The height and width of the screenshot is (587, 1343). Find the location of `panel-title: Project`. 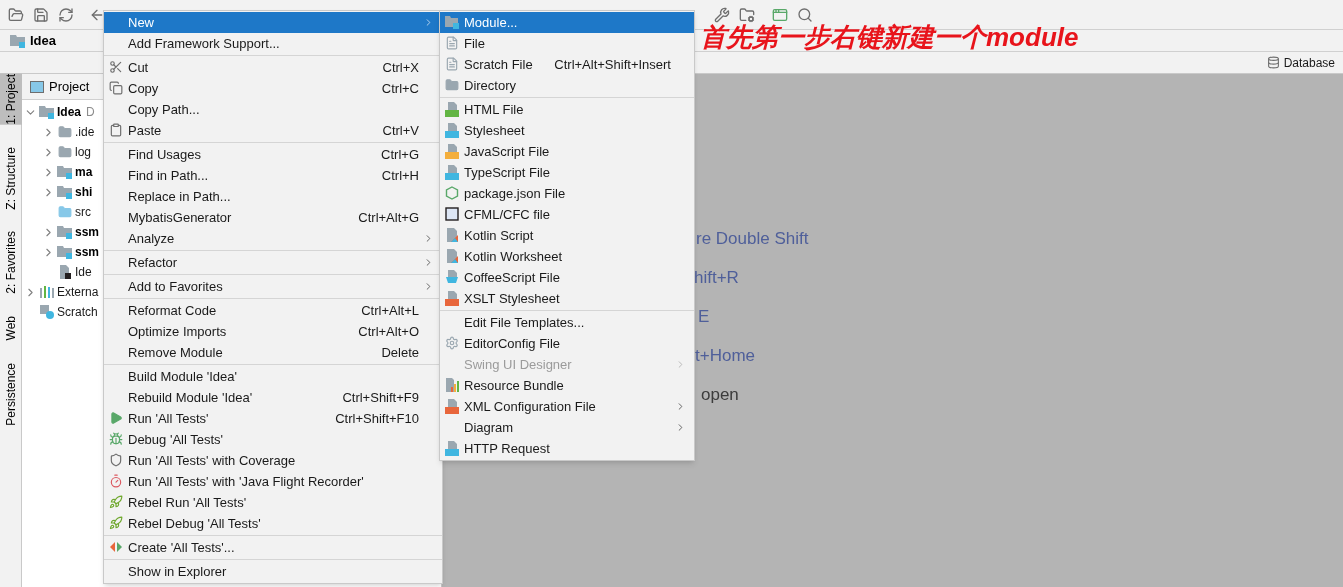

panel-title: Project is located at coordinates (69, 86).